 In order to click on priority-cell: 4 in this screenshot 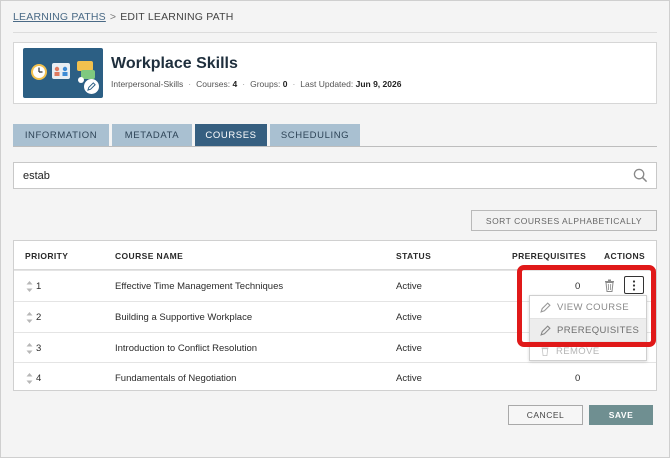, I will do `click(33, 378)`.